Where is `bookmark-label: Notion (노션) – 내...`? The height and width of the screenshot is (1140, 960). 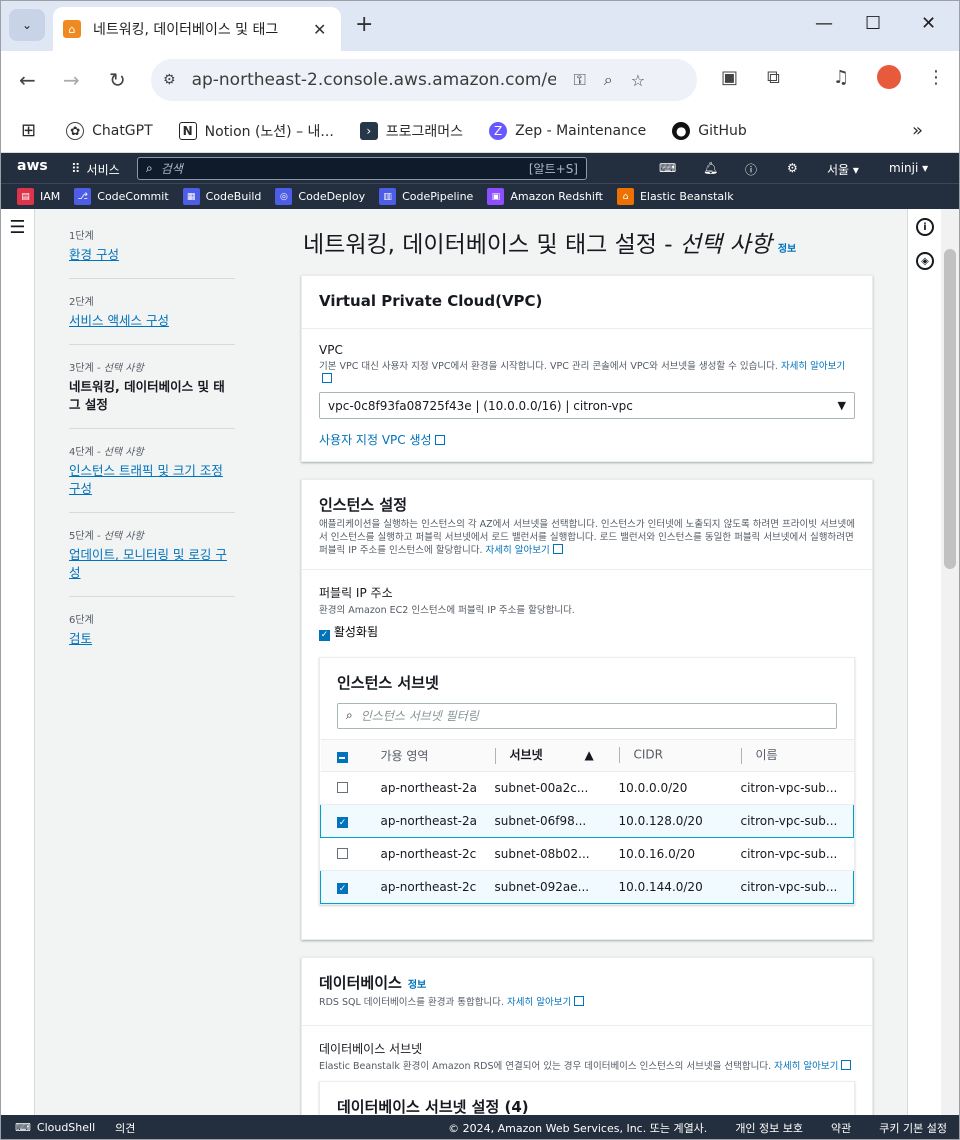
bookmark-label: Notion (노션) – 내... is located at coordinates (269, 131).